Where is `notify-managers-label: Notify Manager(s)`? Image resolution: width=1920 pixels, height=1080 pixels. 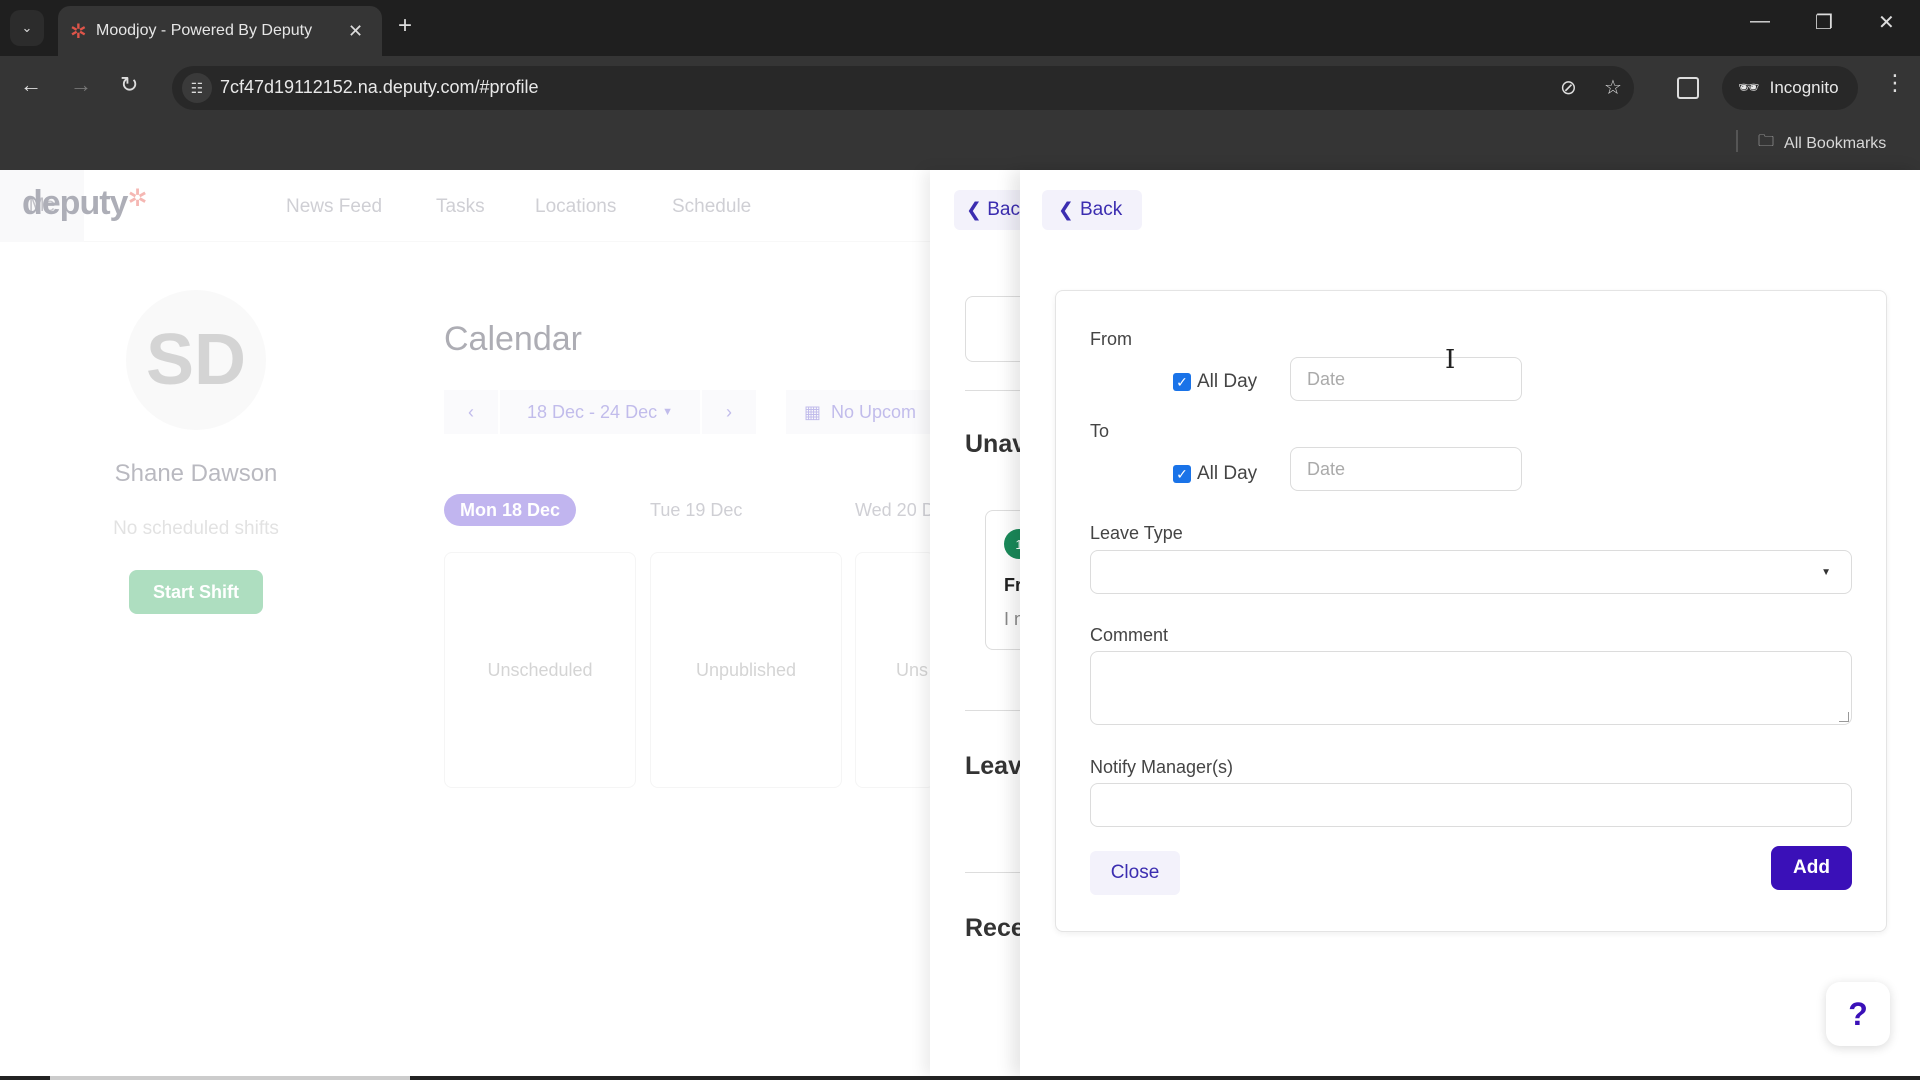 notify-managers-label: Notify Manager(s) is located at coordinates (1162, 767).